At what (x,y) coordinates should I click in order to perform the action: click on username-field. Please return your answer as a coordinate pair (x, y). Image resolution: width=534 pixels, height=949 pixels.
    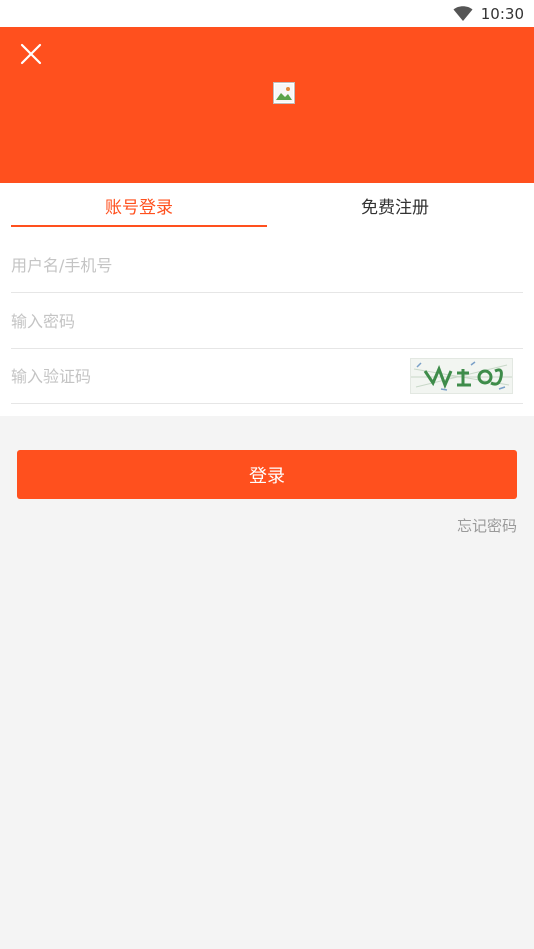
    Looking at the image, I should click on (267, 265).